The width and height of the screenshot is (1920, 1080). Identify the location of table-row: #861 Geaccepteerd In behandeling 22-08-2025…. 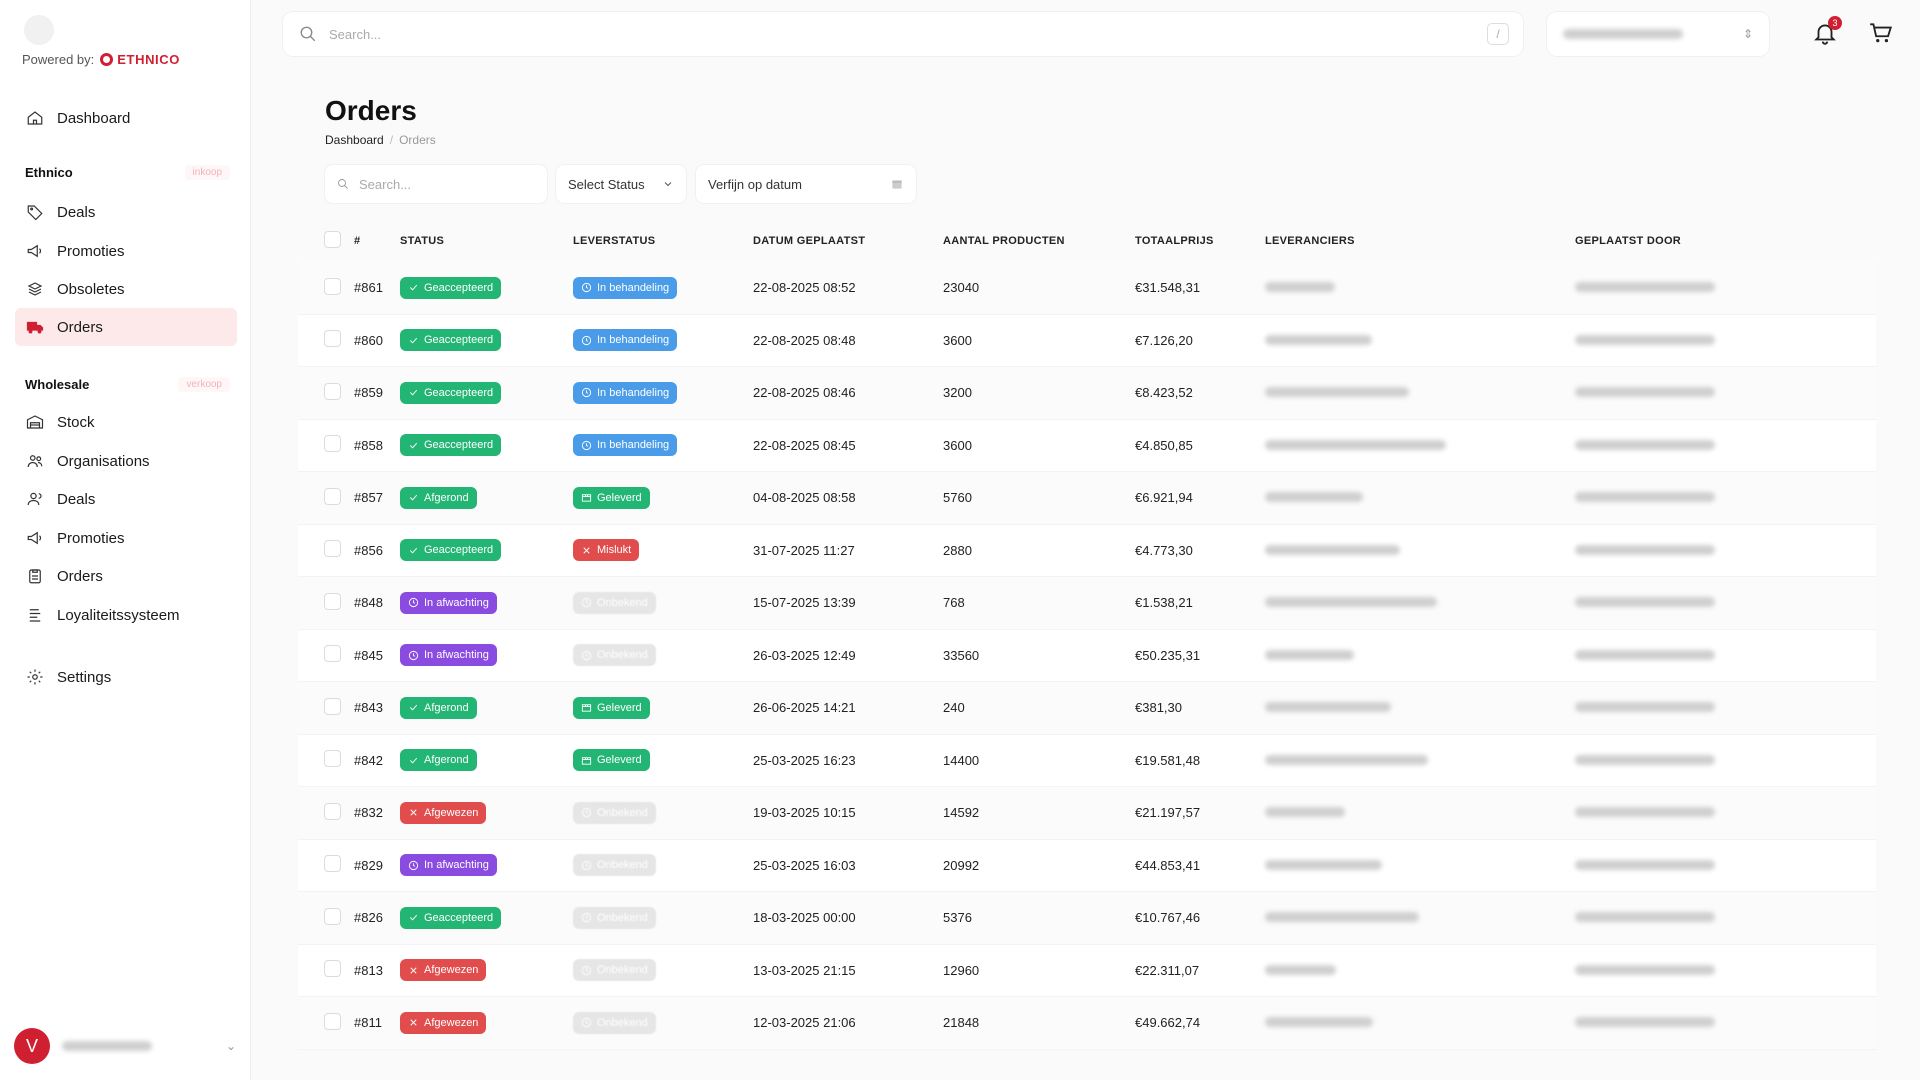
(1087, 288).